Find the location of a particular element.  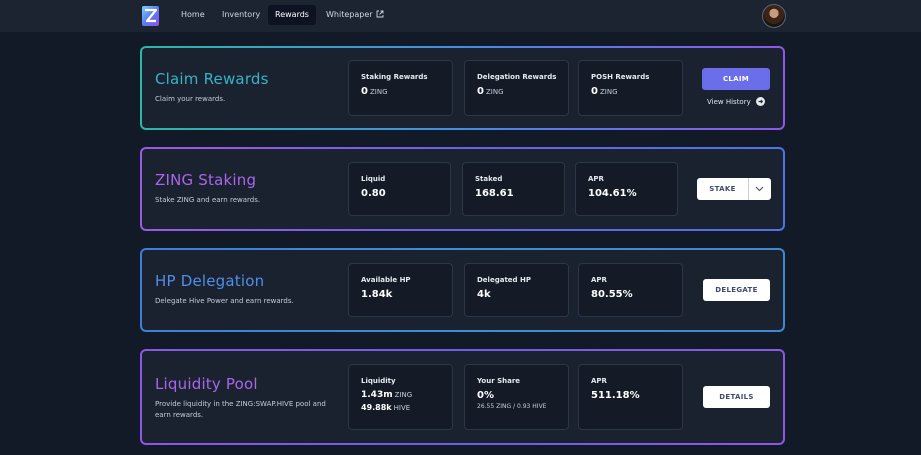

share-breakdown: 26.55 ZING / 0.93 HIVE is located at coordinates (512, 406).